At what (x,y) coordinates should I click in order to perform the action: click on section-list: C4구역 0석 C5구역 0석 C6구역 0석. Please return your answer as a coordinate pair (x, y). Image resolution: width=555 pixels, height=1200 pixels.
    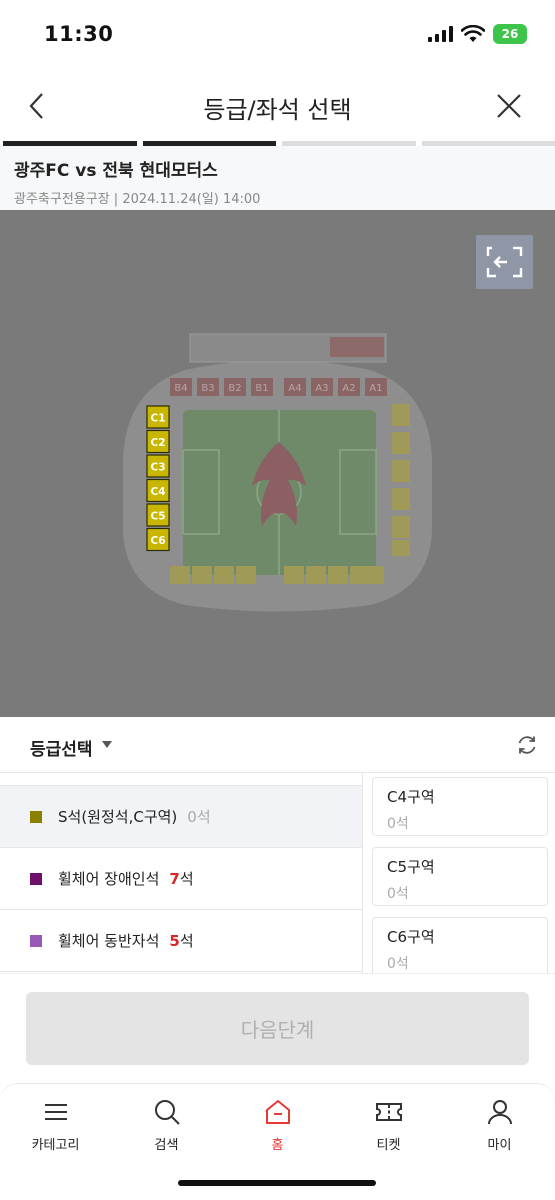
    Looking at the image, I should click on (460, 882).